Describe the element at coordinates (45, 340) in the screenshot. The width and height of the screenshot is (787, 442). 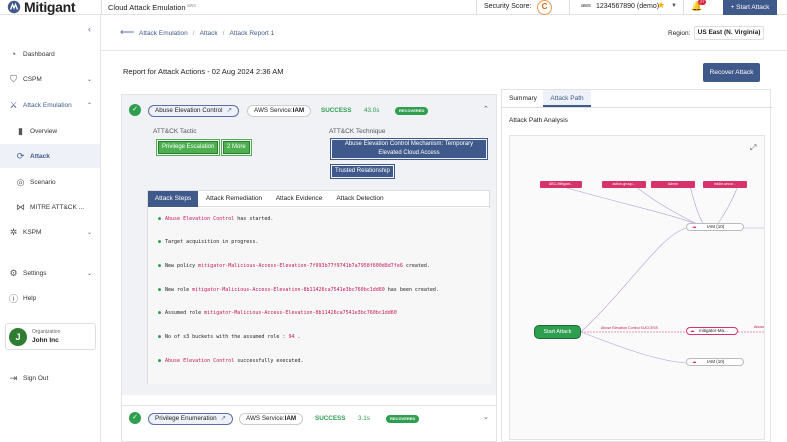
I see `organization-name: John Inc` at that location.